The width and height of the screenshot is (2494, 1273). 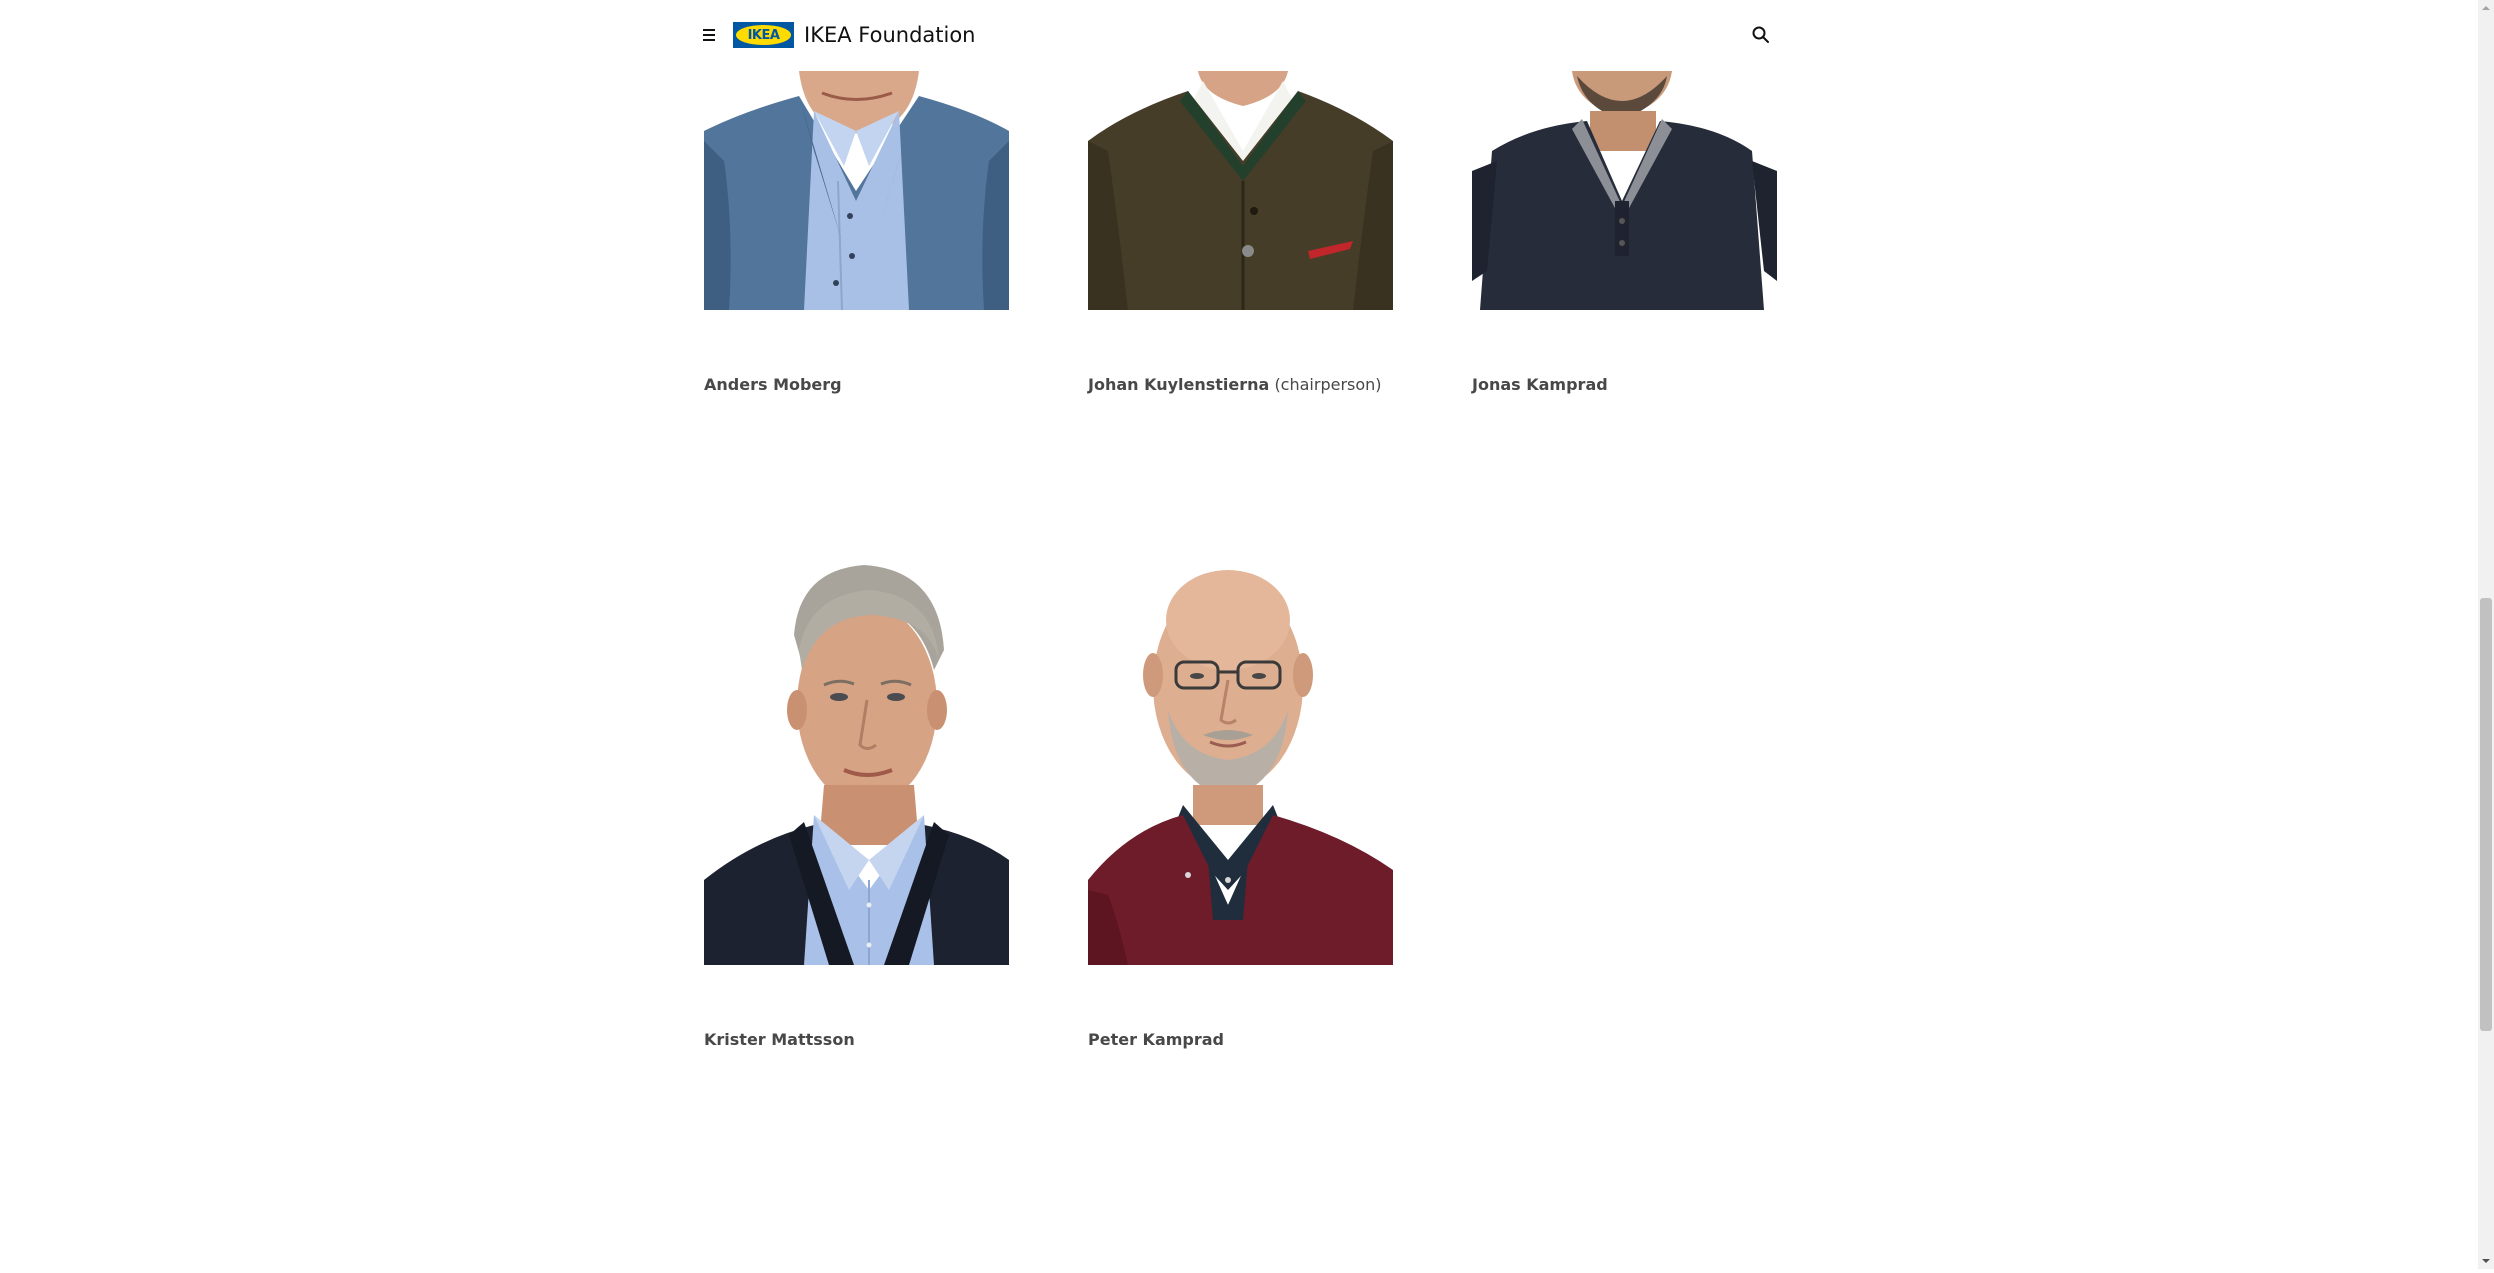 What do you see at coordinates (2486, 814) in the screenshot?
I see `scrollbar-thumb` at bounding box center [2486, 814].